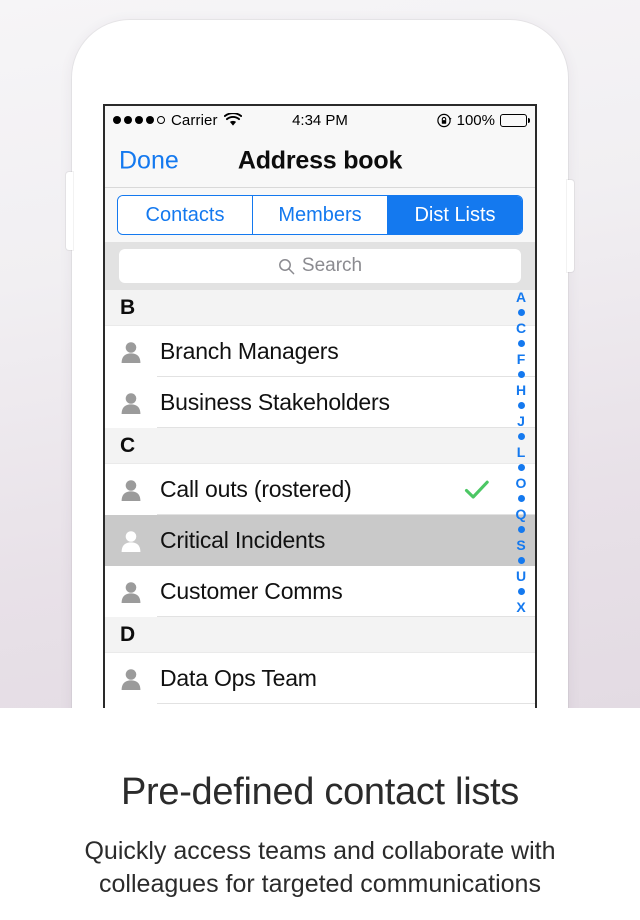  I want to click on index-letter: L, so click(521, 452).